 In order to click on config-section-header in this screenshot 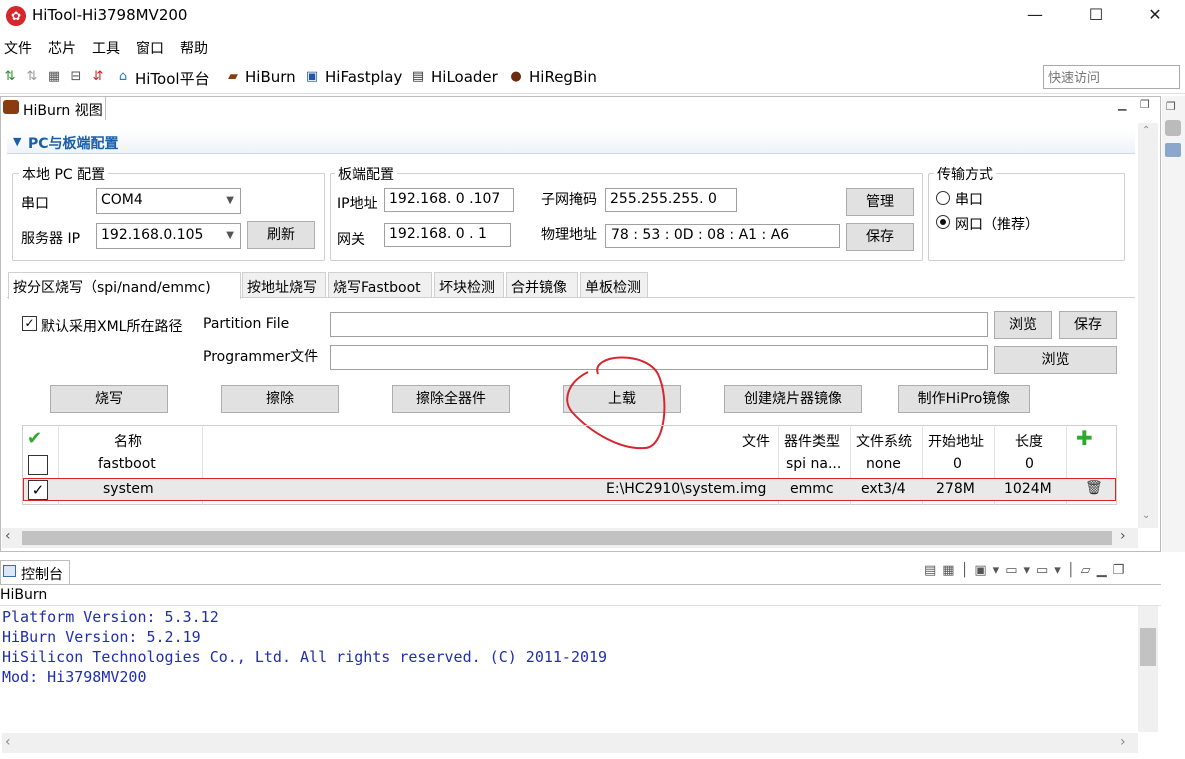, I will do `click(571, 142)`.